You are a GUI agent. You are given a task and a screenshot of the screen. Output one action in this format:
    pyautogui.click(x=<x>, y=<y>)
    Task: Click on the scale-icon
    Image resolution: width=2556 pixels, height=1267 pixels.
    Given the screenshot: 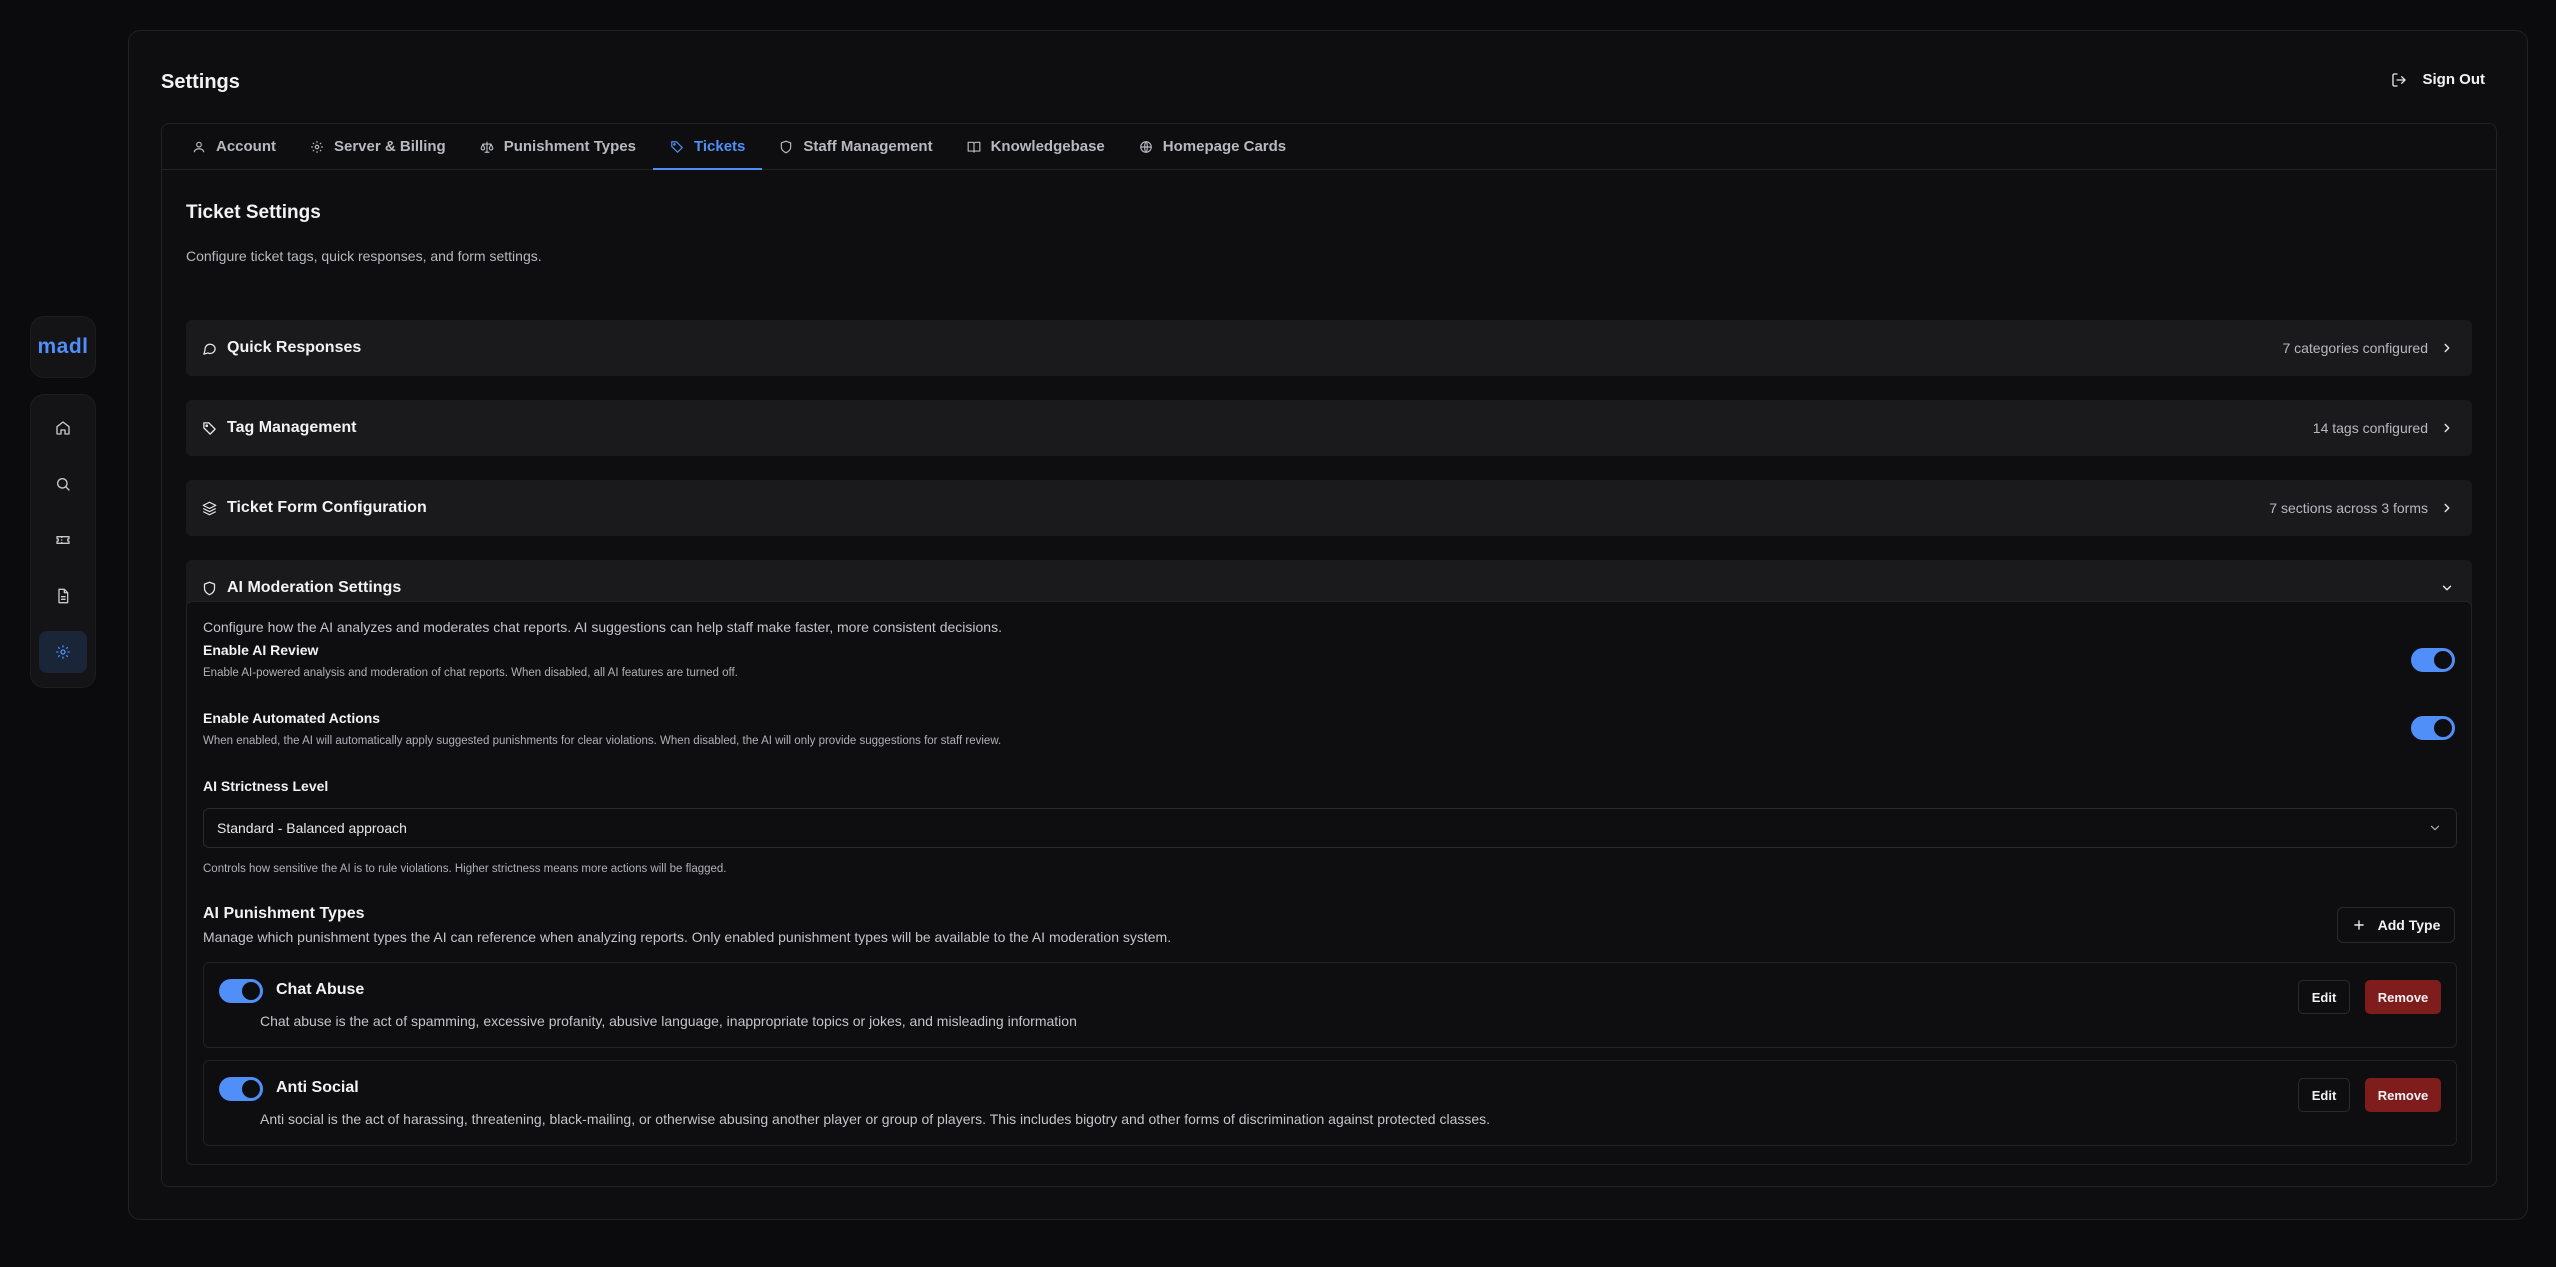 What is the action you would take?
    pyautogui.click(x=487, y=147)
    